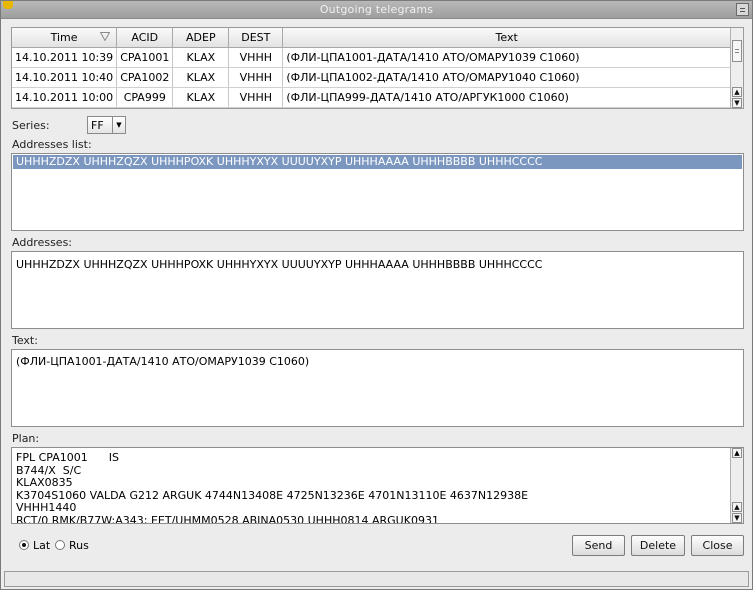 Image resolution: width=753 pixels, height=590 pixels. I want to click on series-label: Series:, so click(31, 125).